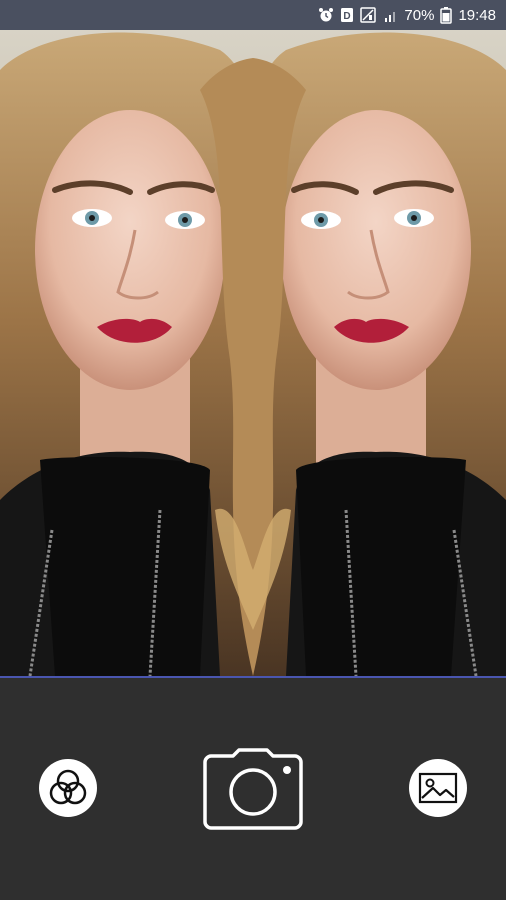 This screenshot has height=900, width=506. I want to click on effects-circles-icon, so click(68, 787).